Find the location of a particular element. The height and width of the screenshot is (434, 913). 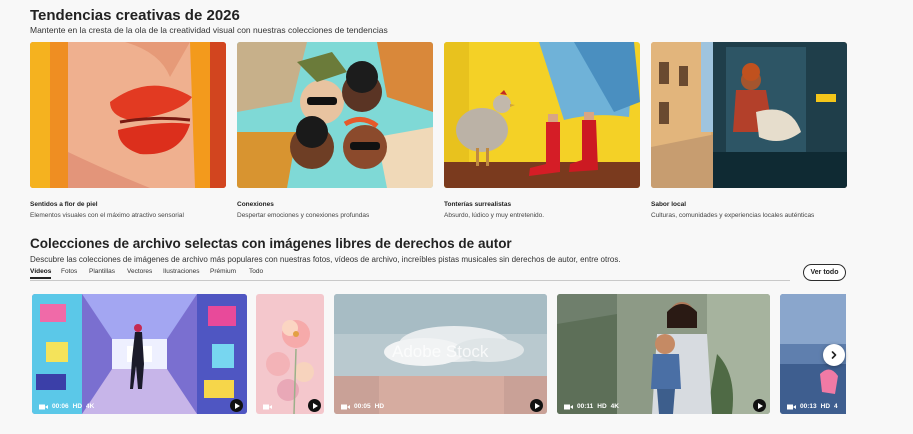

trend-card-connections is located at coordinates (335, 115).